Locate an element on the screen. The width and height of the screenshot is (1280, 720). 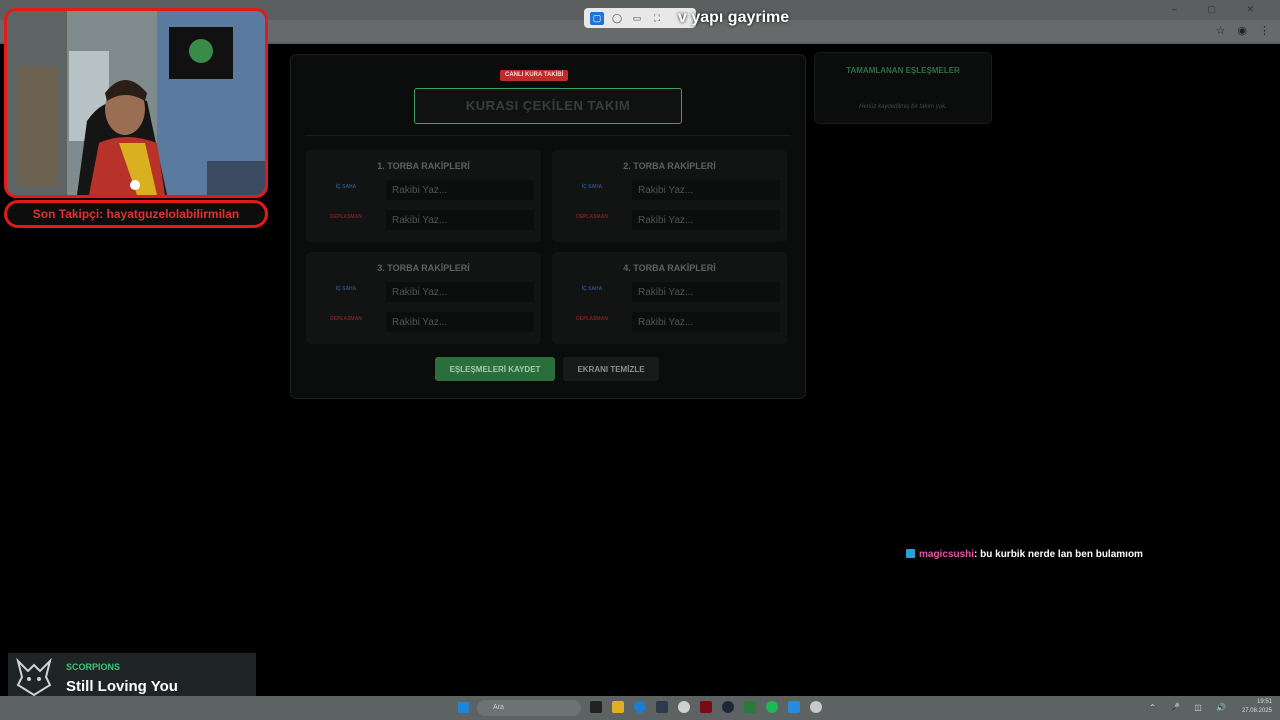
pot-title: 2. TORBA RAKİPLERİ is located at coordinates (669, 166).